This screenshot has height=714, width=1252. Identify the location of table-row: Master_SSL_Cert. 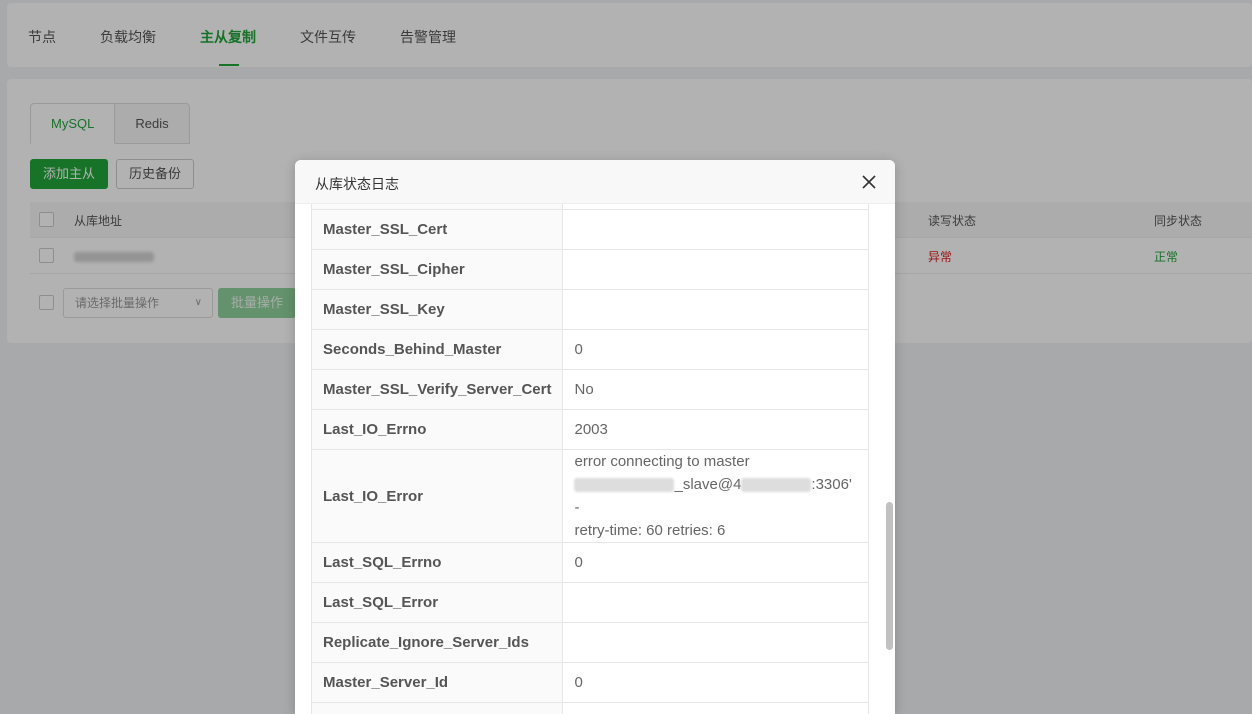
(589, 229).